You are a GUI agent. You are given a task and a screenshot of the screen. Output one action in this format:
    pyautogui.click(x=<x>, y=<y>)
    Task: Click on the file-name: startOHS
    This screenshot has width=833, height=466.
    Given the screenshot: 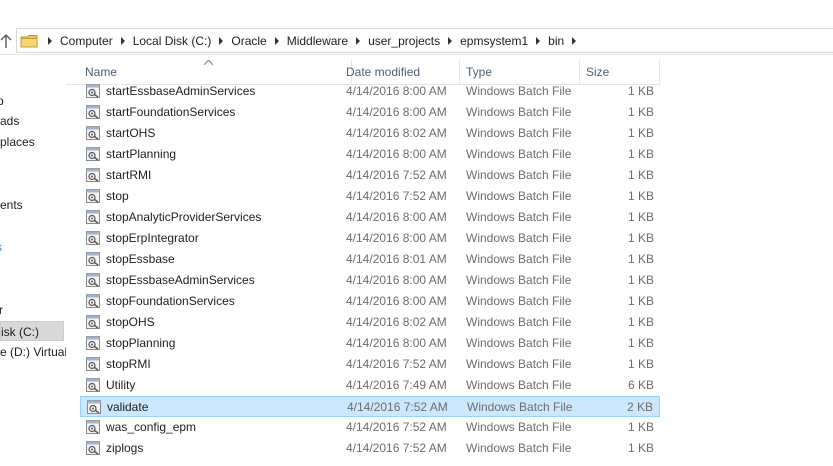 What is the action you would take?
    pyautogui.click(x=131, y=133)
    